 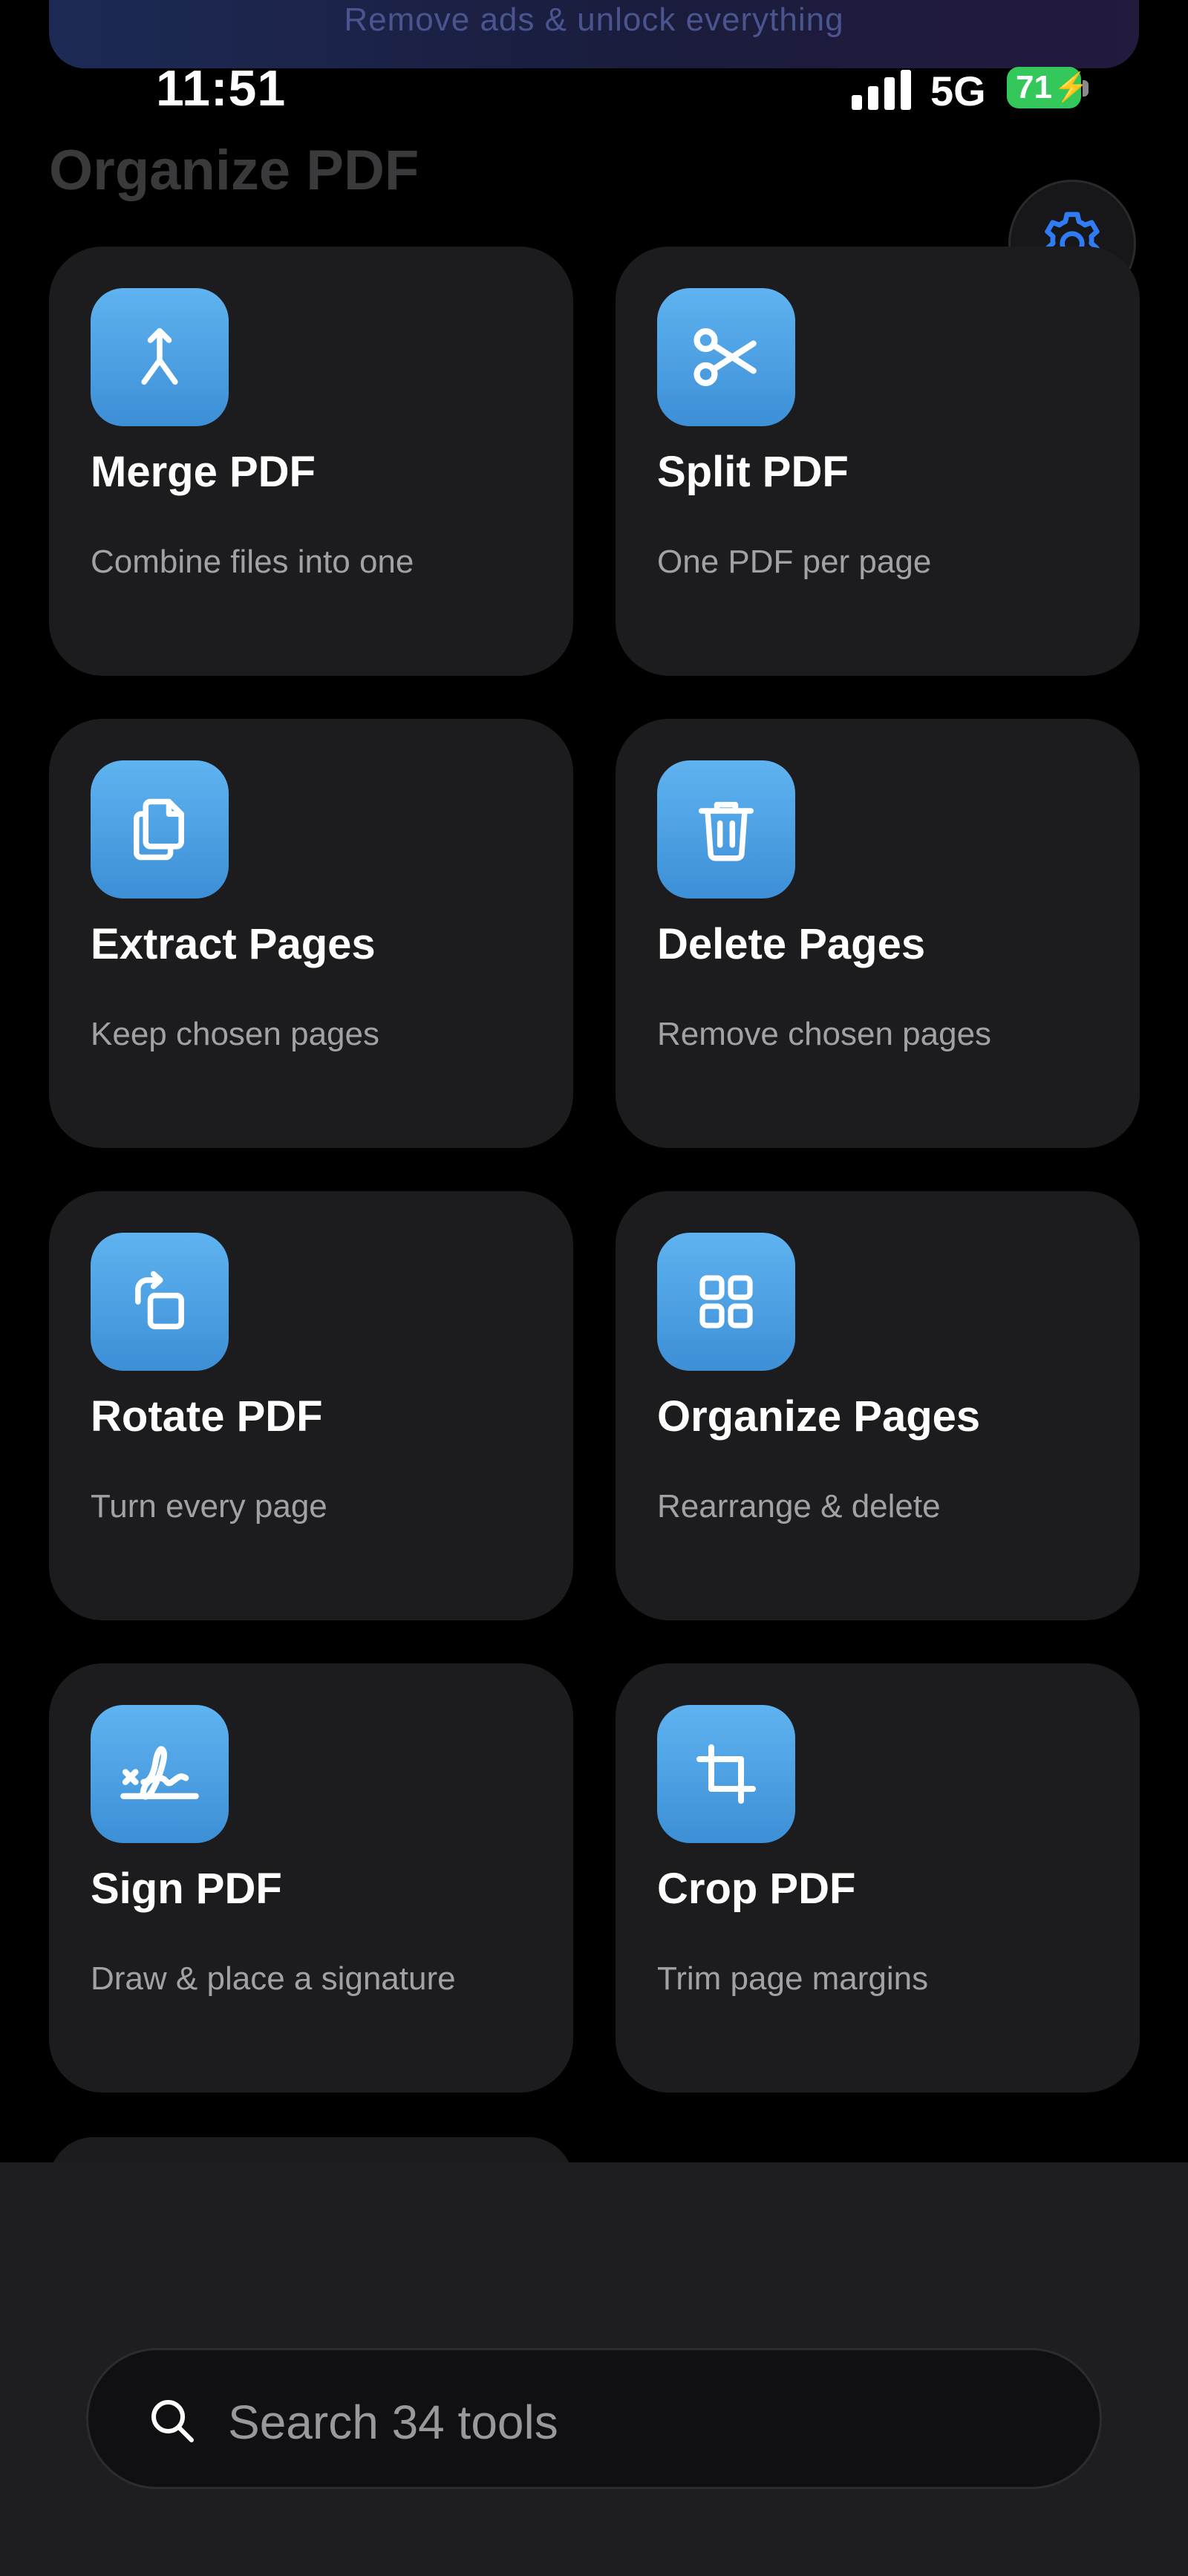 What do you see at coordinates (311, 1878) in the screenshot?
I see `tool-card-sign-pdf: Sign PDF Draw & place a signature` at bounding box center [311, 1878].